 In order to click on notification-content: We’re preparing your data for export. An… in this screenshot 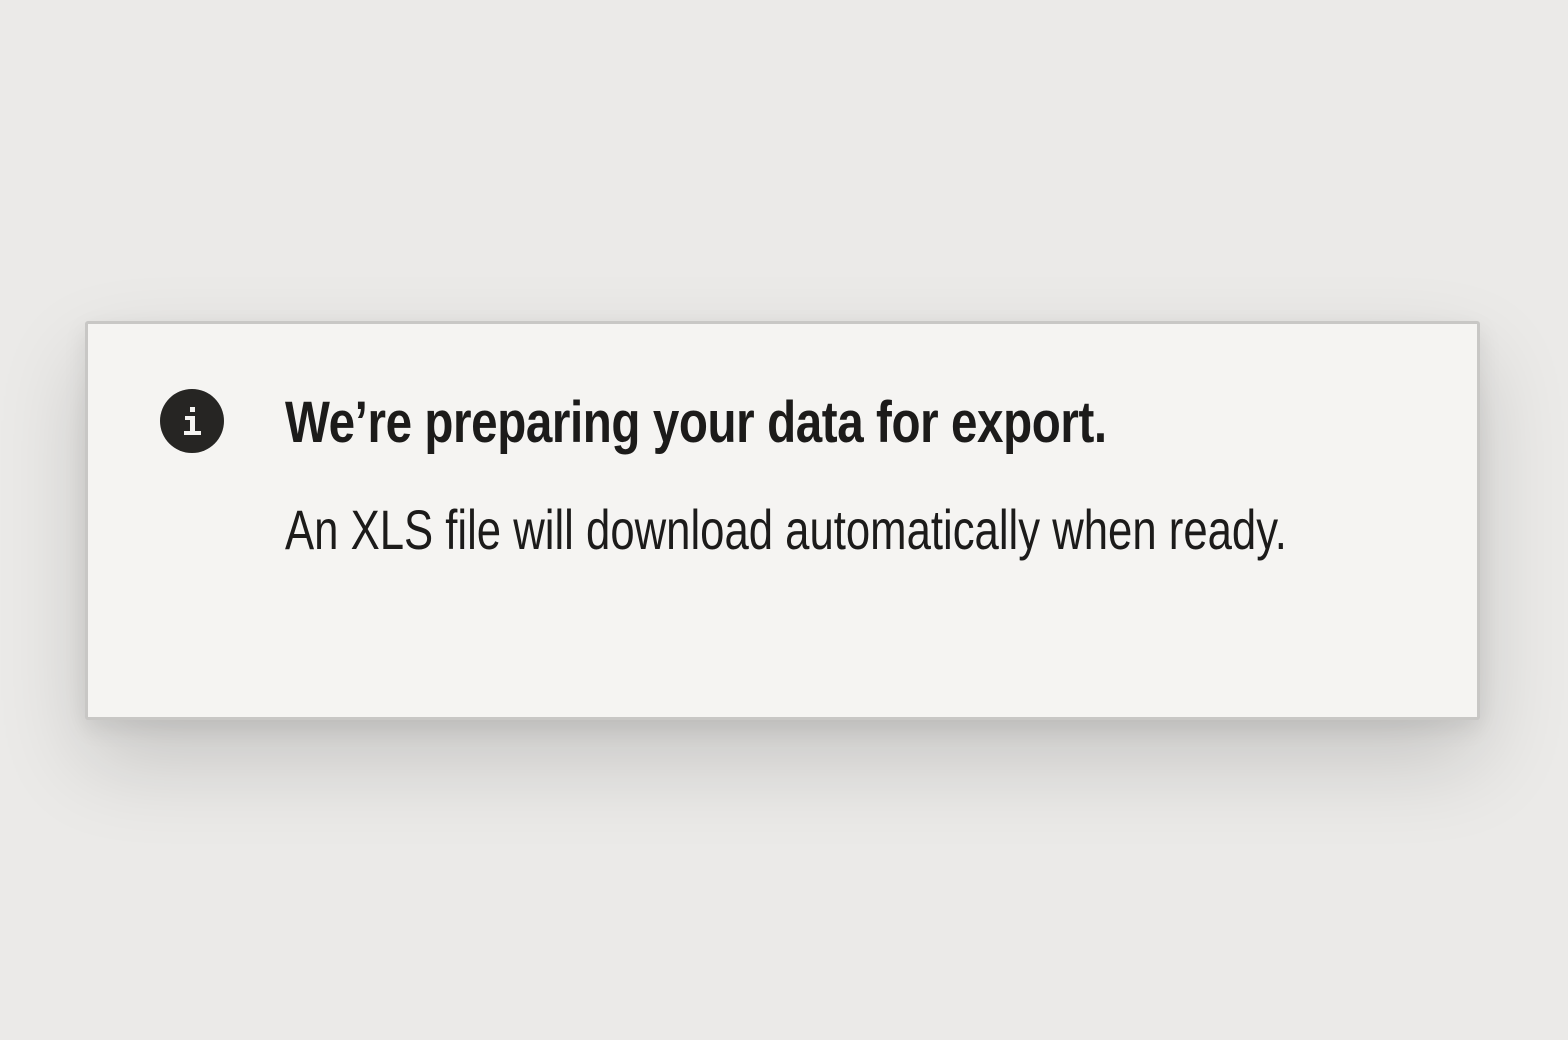, I will do `click(845, 479)`.